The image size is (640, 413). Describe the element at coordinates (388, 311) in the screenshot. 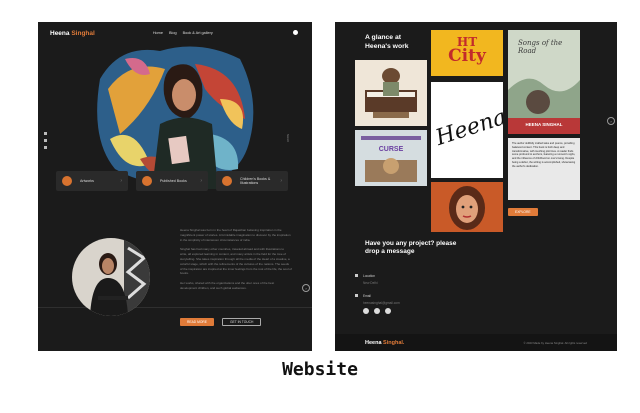

I see `linkedin-icon` at that location.